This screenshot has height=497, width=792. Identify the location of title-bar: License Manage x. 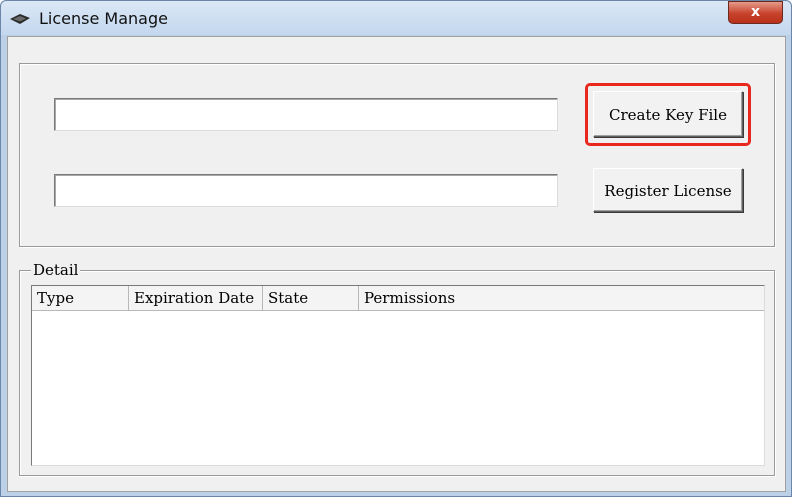
(396, 18).